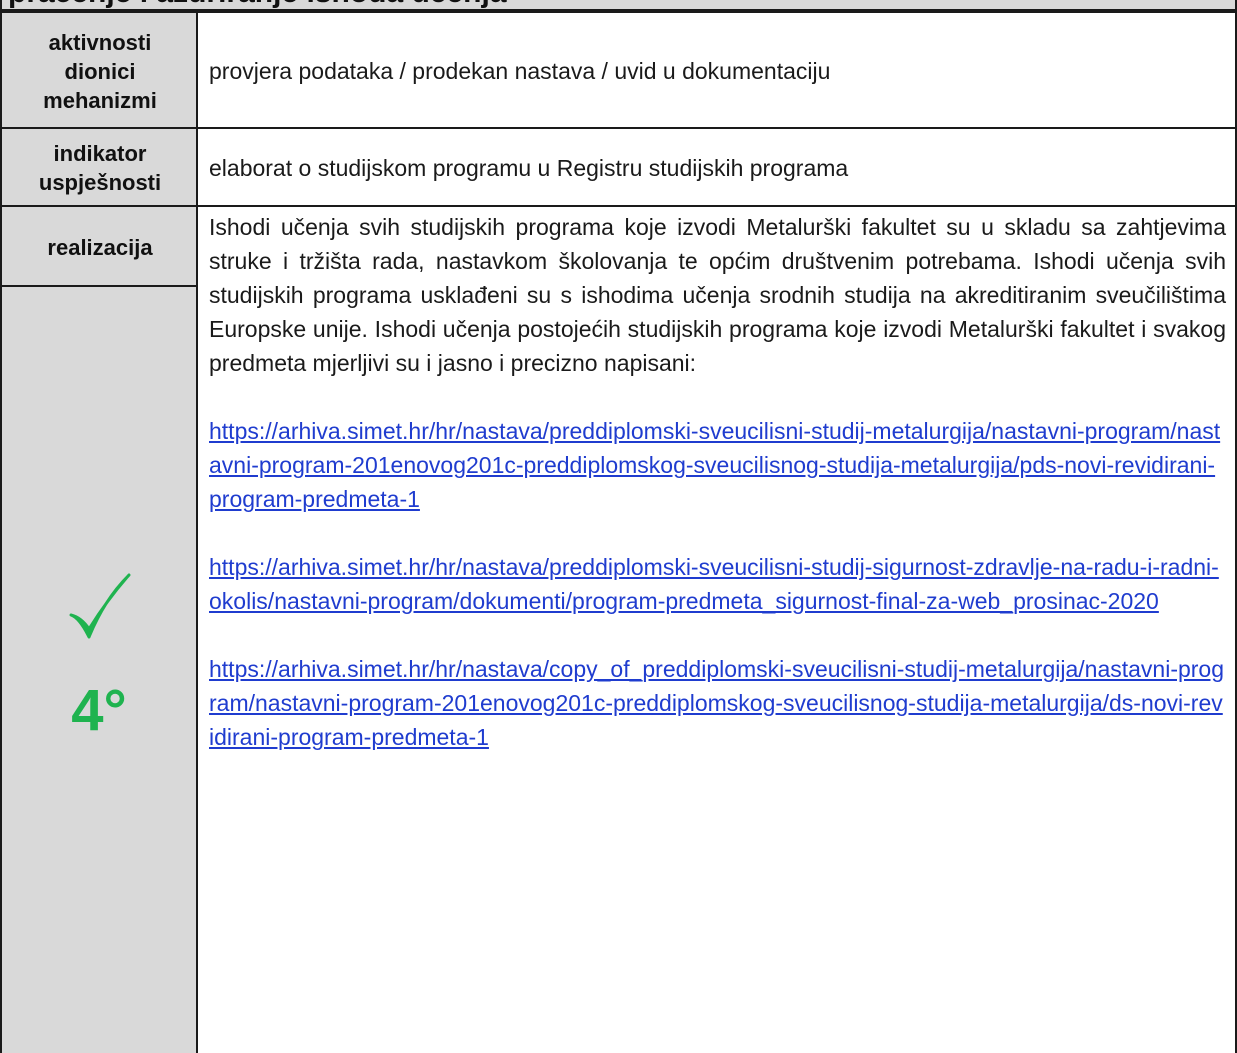 The image size is (1237, 1053). What do you see at coordinates (100, 153) in the screenshot?
I see `label-indicator: indikator` at bounding box center [100, 153].